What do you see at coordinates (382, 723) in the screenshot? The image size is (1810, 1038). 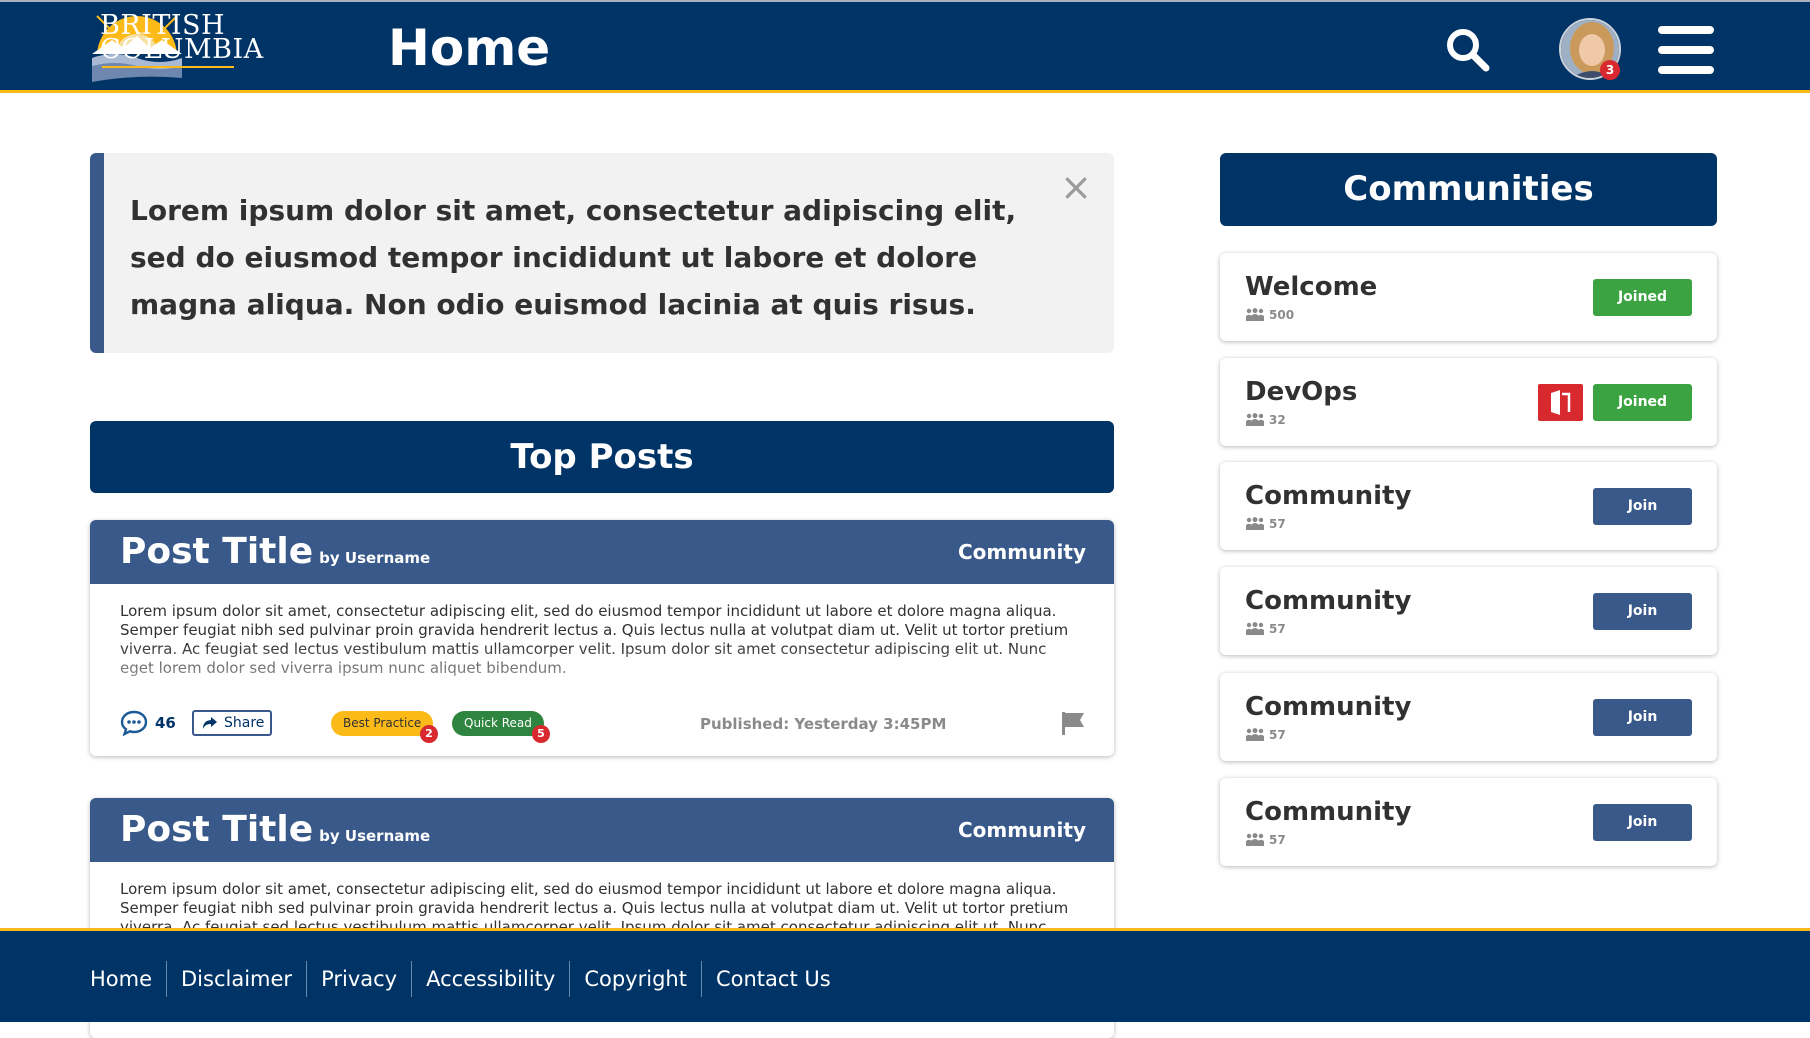 I see `tag-best-practice: Best Practice` at bounding box center [382, 723].